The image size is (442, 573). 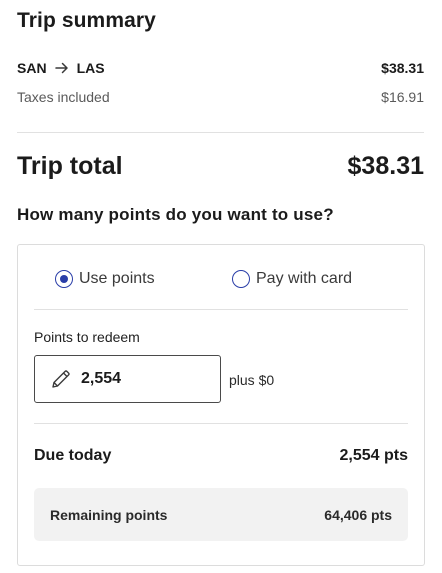 I want to click on pay-with-card-radio, so click(x=241, y=279).